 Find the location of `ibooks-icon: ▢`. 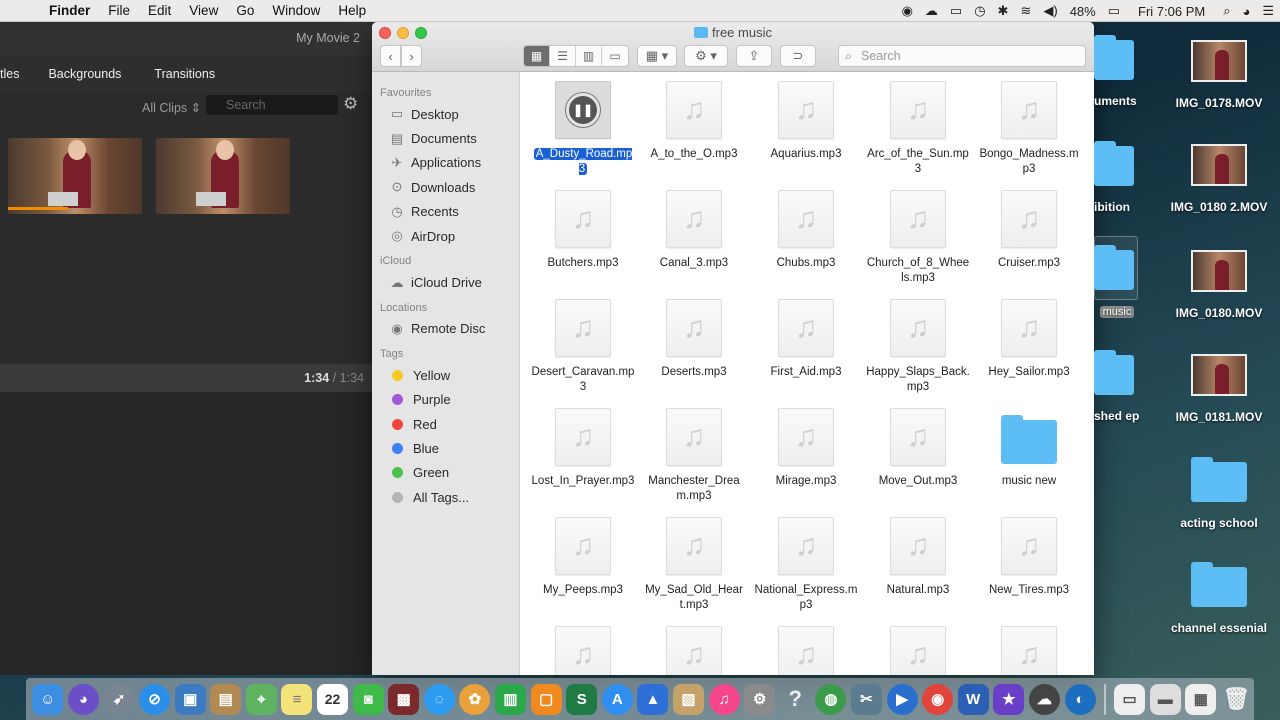

ibooks-icon: ▢ is located at coordinates (546, 699).